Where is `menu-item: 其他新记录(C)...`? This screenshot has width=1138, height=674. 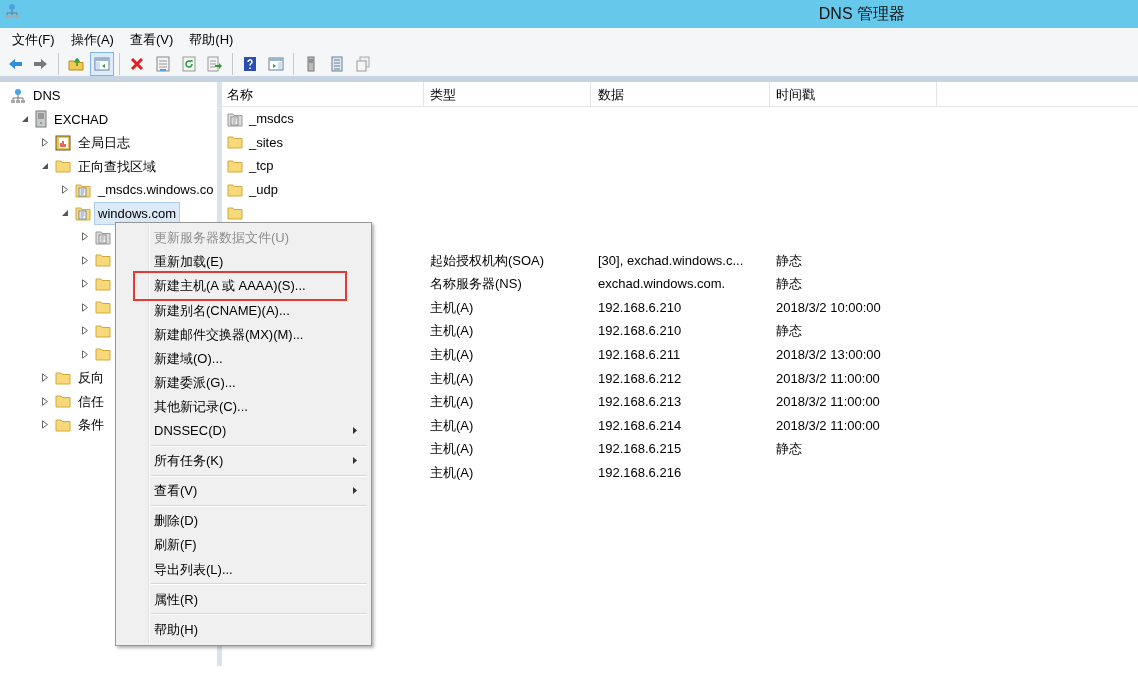
menu-item: 其他新记录(C)... is located at coordinates (243, 406).